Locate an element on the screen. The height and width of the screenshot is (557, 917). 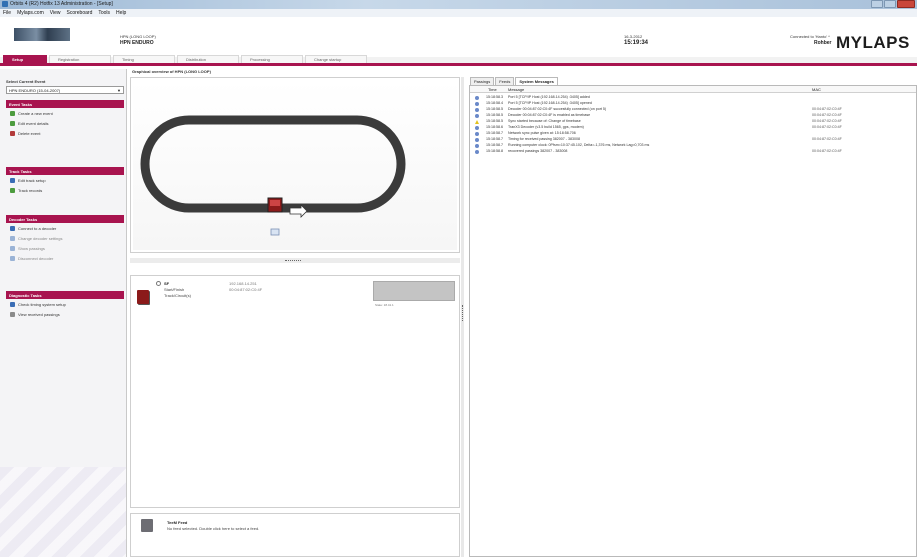
section-header: Event Tasks is located at coordinates (65, 104).